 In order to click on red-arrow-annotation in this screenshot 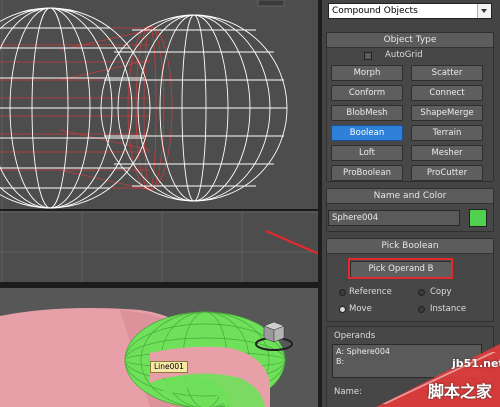, I will do `click(291, 242)`.